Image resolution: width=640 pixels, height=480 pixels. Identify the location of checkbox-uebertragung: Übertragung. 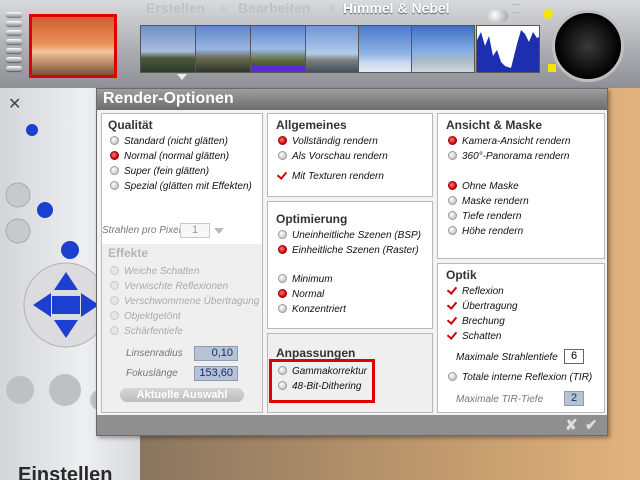
(483, 307).